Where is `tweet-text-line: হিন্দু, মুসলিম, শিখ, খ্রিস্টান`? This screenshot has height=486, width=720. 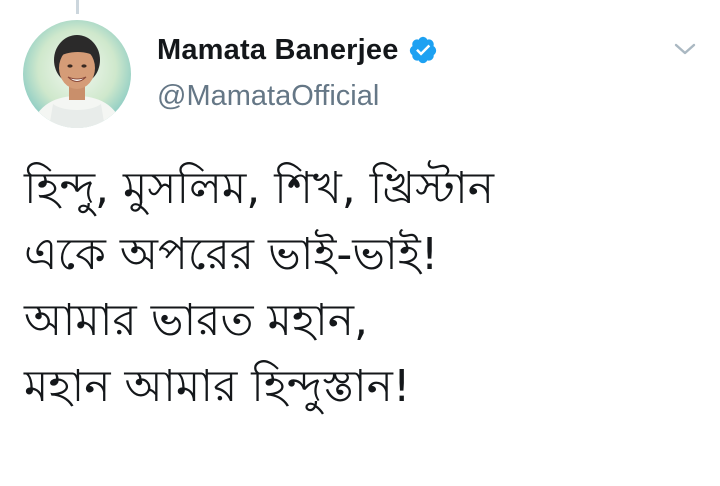 tweet-text-line: হিন্দু, মুসলিম, শিখ, খ্রিস্টান is located at coordinates (259, 188).